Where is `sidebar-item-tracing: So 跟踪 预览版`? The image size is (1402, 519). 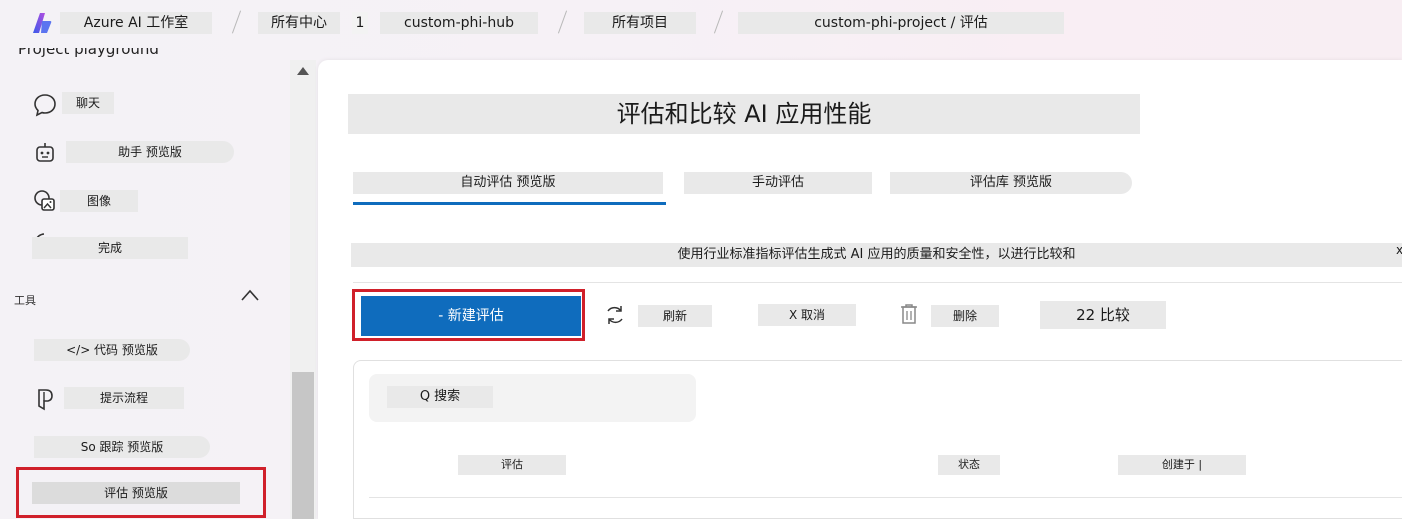 sidebar-item-tracing: So 跟踪 预览版 is located at coordinates (135, 446).